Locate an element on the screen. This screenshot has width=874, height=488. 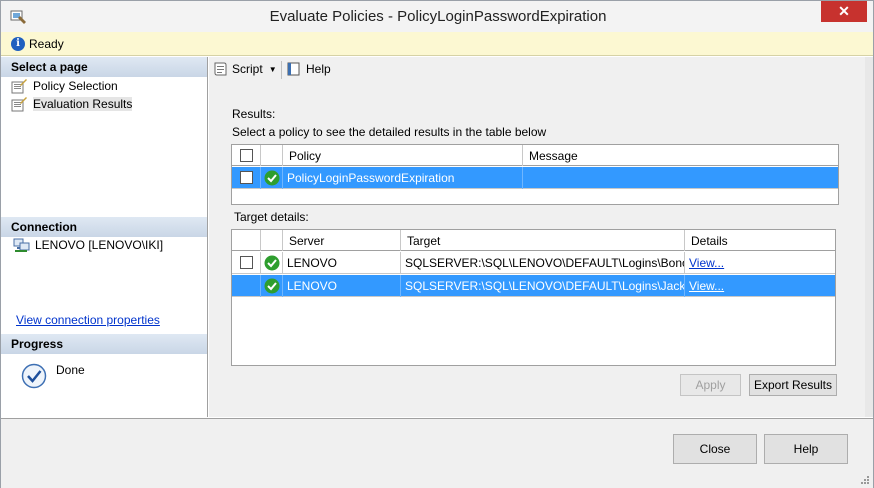
results-row: PolicyLoginPasswordExpiration is located at coordinates (535, 178).